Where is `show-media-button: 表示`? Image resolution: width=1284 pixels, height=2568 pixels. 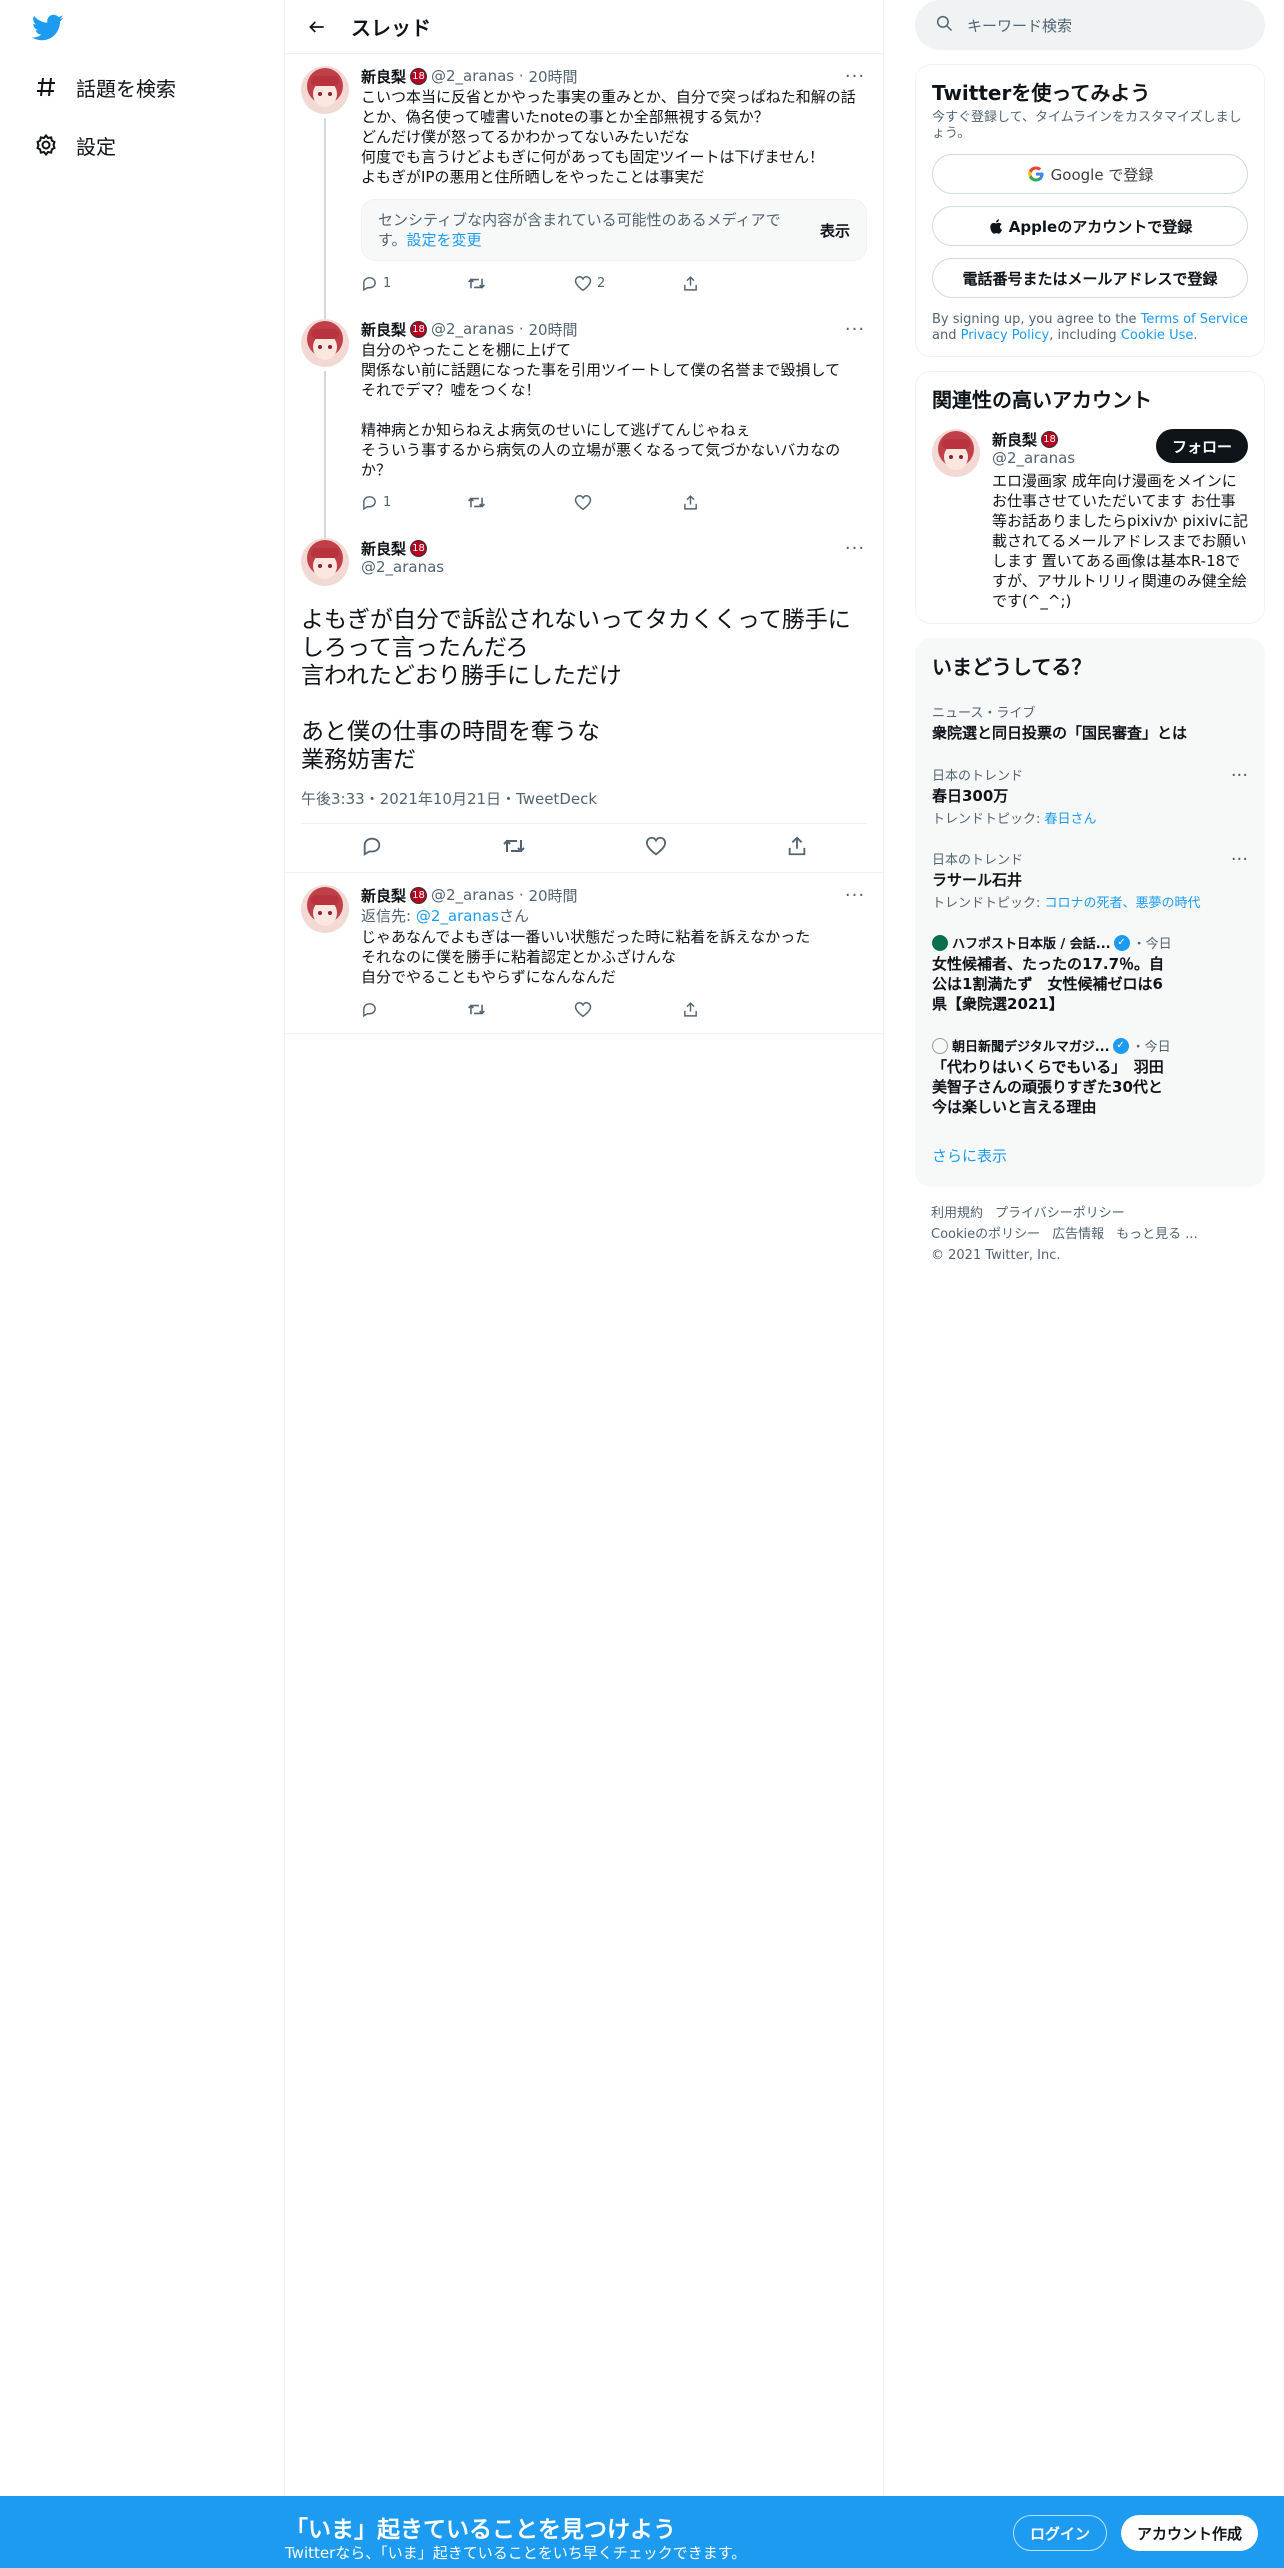
show-media-button: 表示 is located at coordinates (827, 230).